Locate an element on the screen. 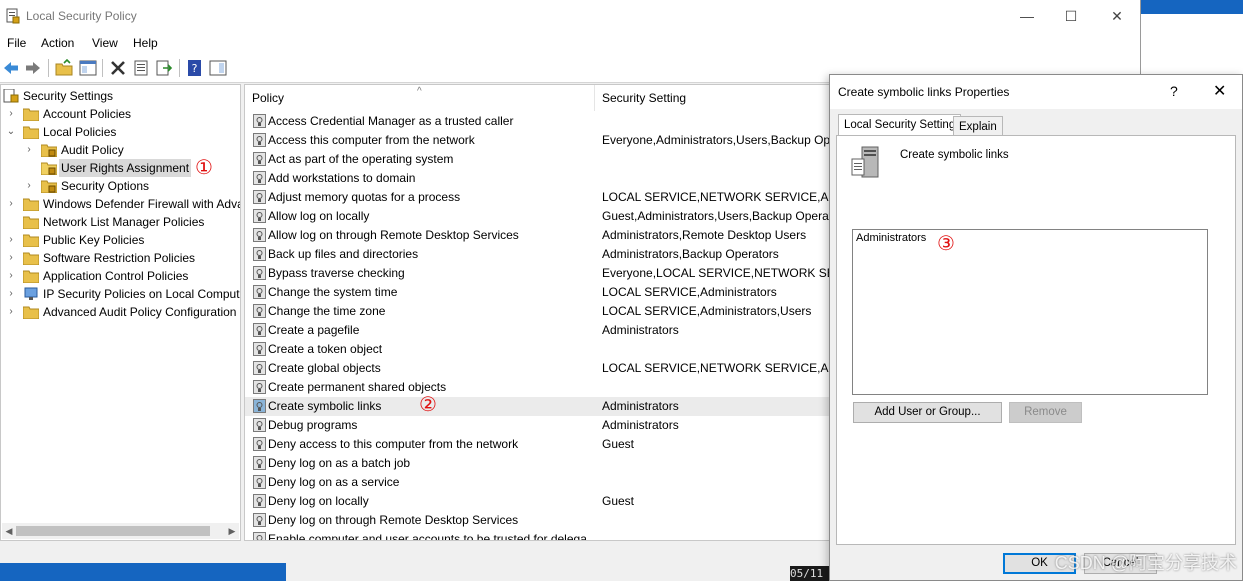 The height and width of the screenshot is (581, 1243). dialog-close-button: ✕ is located at coordinates (1219, 91).